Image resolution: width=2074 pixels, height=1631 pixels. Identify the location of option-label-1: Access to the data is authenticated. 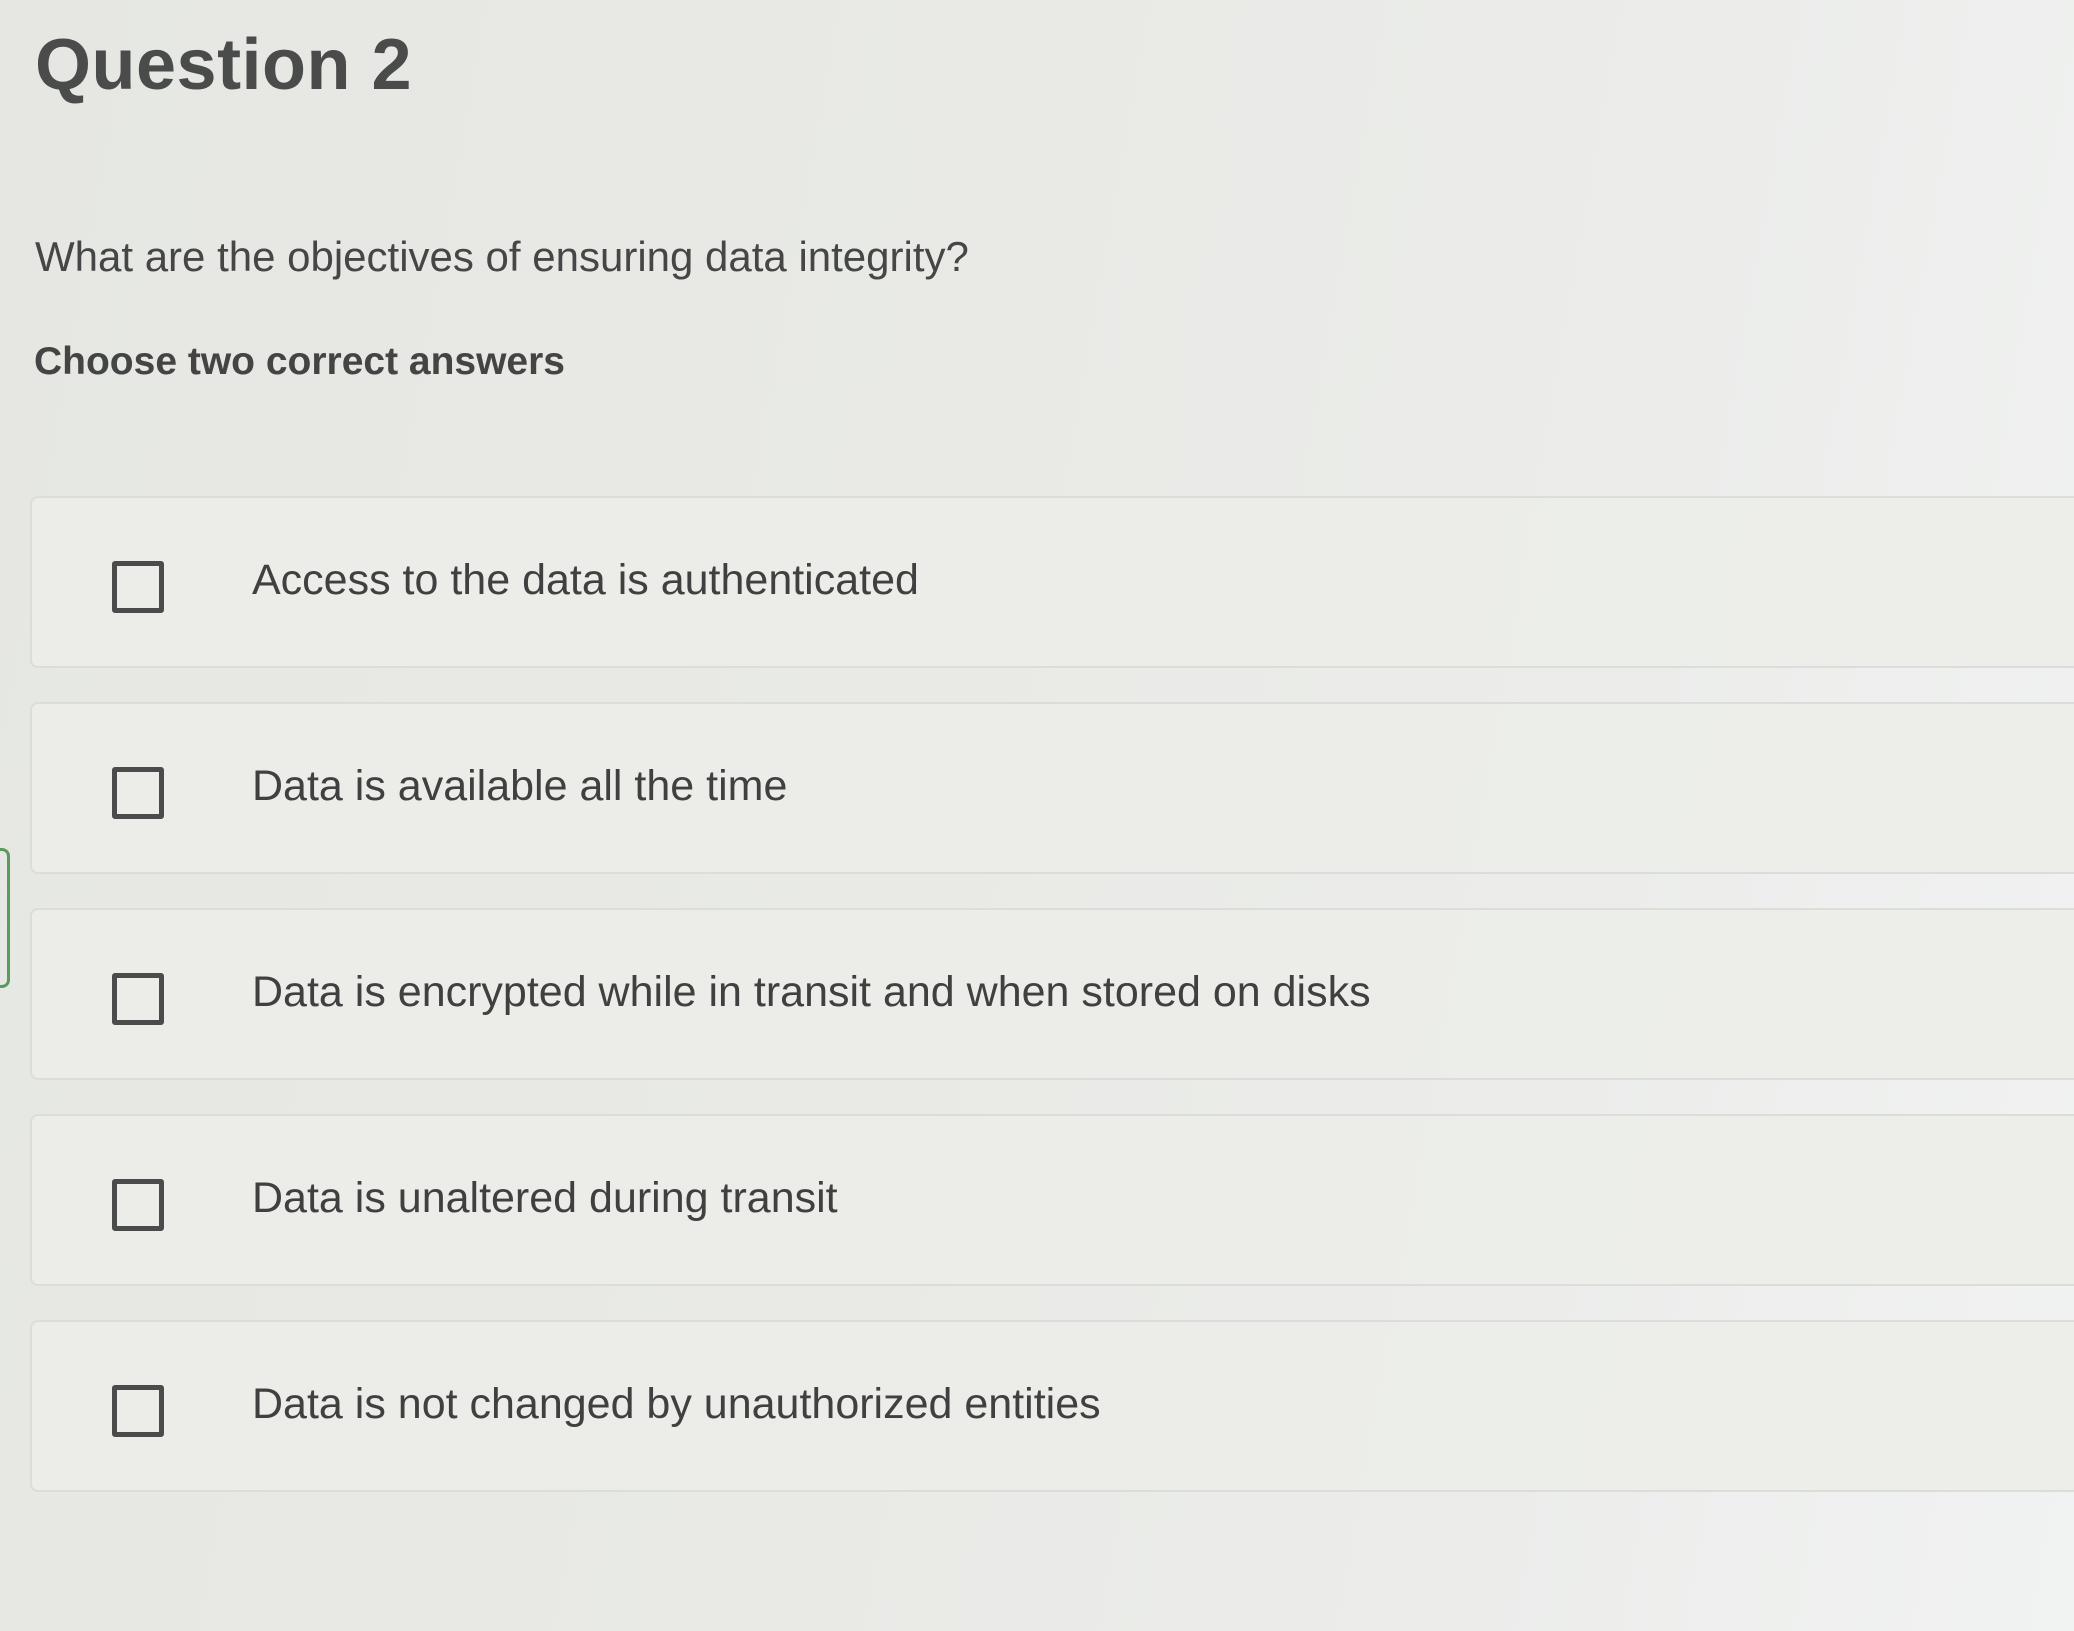
(585, 580).